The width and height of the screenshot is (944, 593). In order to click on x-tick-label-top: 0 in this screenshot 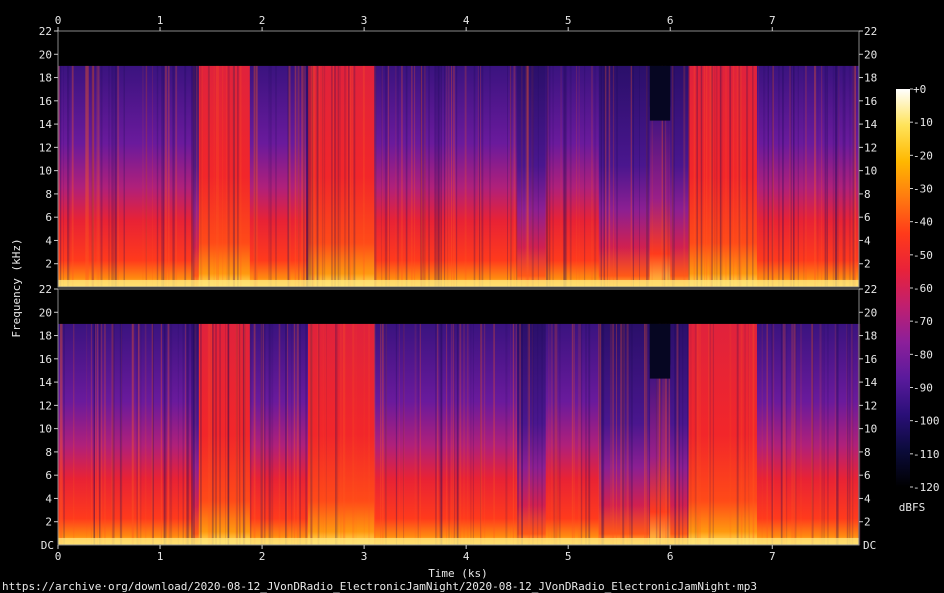, I will do `click(58, 20)`.